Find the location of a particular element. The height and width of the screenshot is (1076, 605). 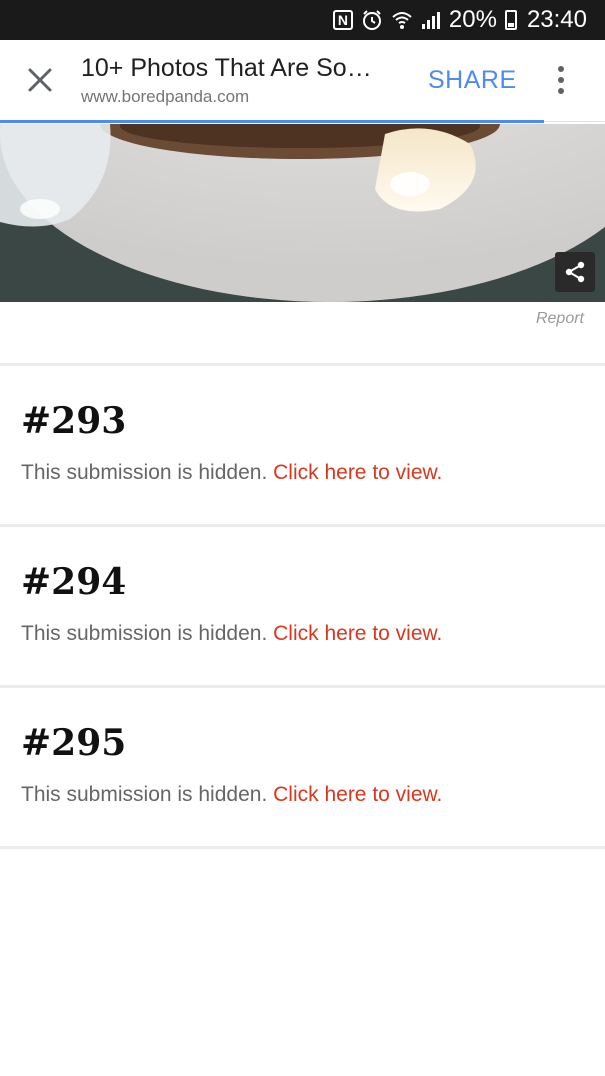

battery-percent: 20% is located at coordinates (472, 19).